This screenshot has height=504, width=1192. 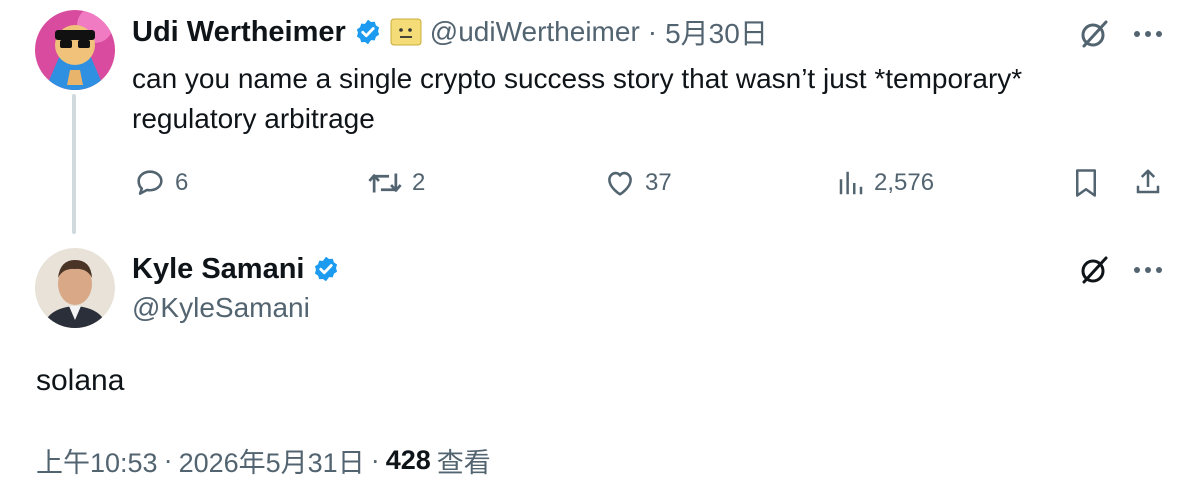 What do you see at coordinates (218, 269) in the screenshot?
I see `main-author-name: Kyle Samani` at bounding box center [218, 269].